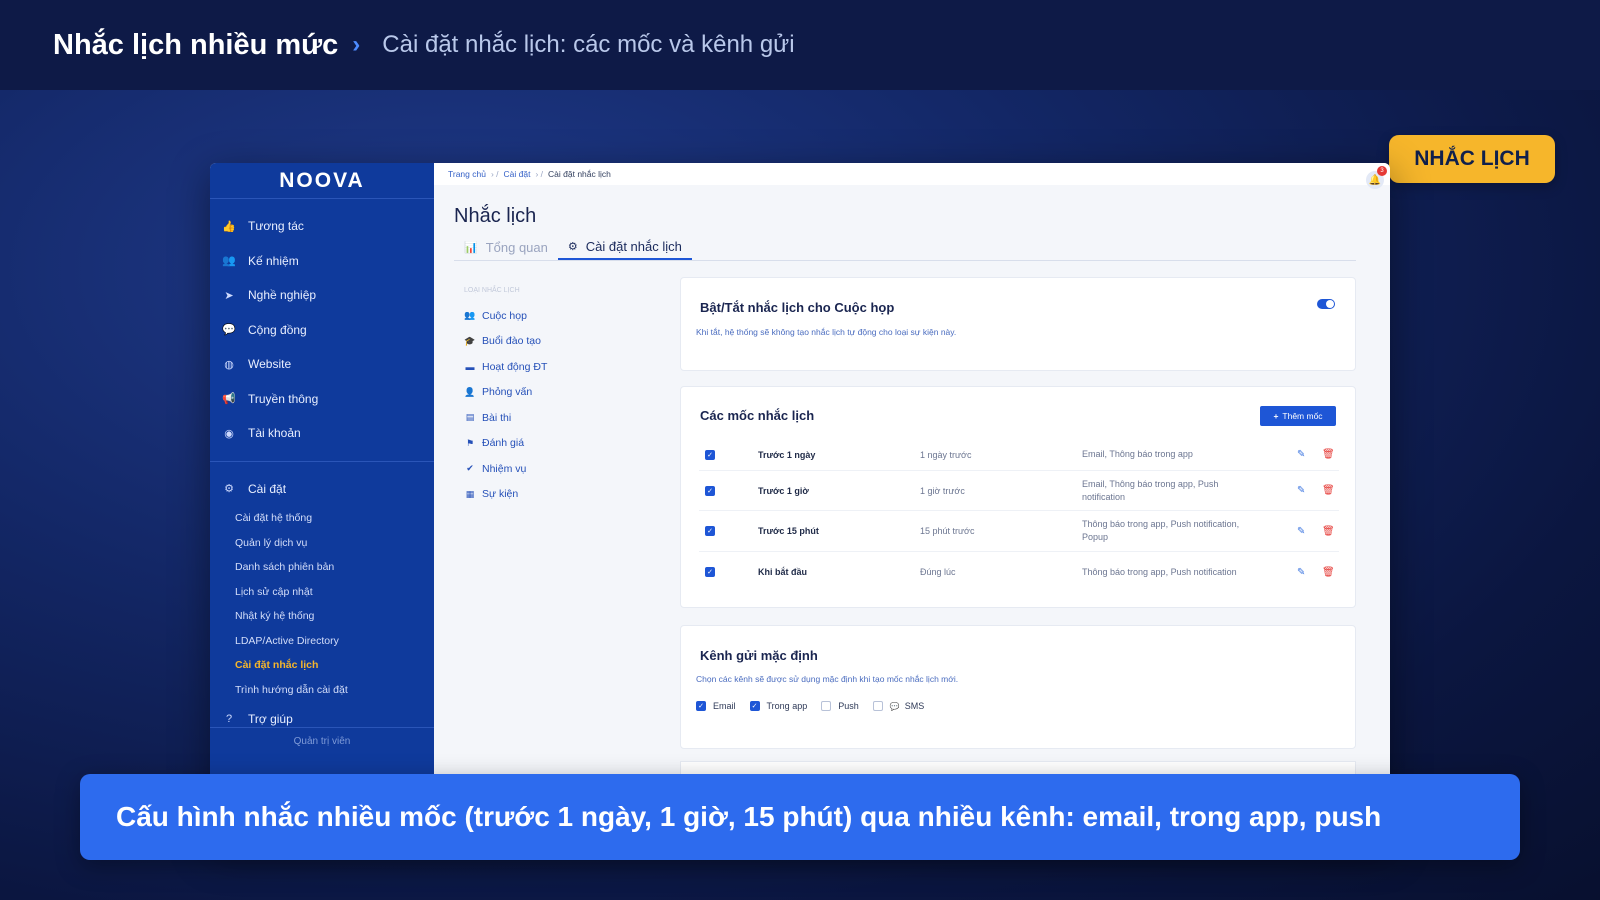 The image size is (1600, 900). I want to click on sidebar-item-tuong-tac: 👍 Tương tác, so click(322, 226).